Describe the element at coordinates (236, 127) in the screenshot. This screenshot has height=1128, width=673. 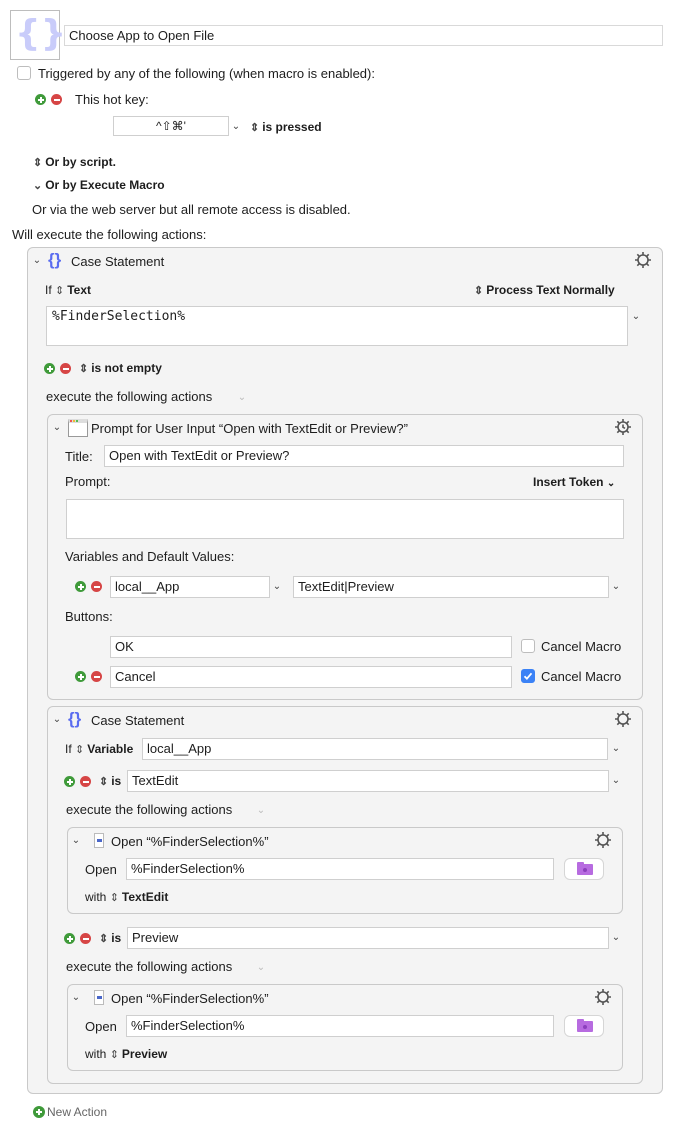
I see `hotkey-dropdown-chevron-icon: ⌄` at that location.